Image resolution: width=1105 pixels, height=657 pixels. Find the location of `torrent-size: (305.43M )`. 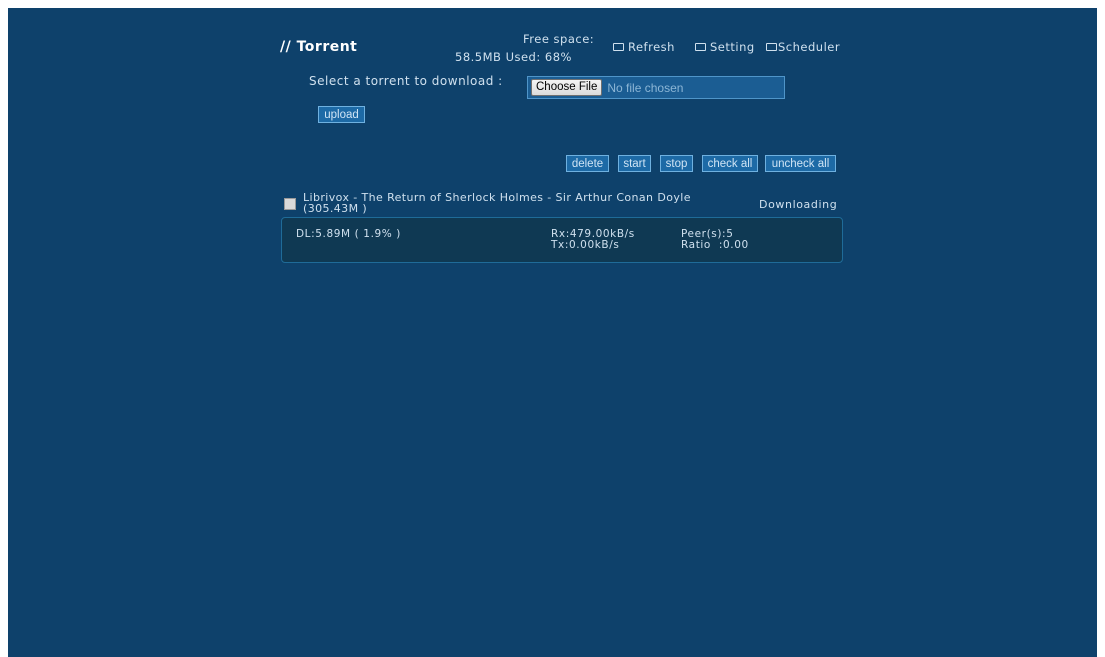

torrent-size: (305.43M ) is located at coordinates (335, 208).